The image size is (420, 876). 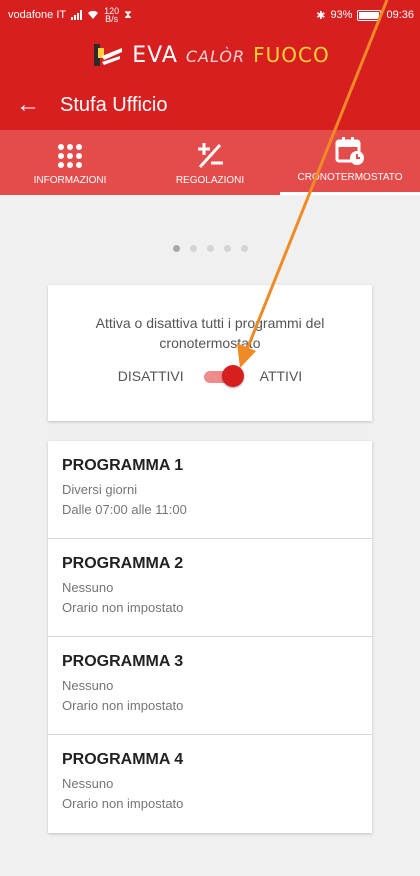 I want to click on tab-cronotermostato: CRONOTERMOSTATO, so click(x=350, y=162).